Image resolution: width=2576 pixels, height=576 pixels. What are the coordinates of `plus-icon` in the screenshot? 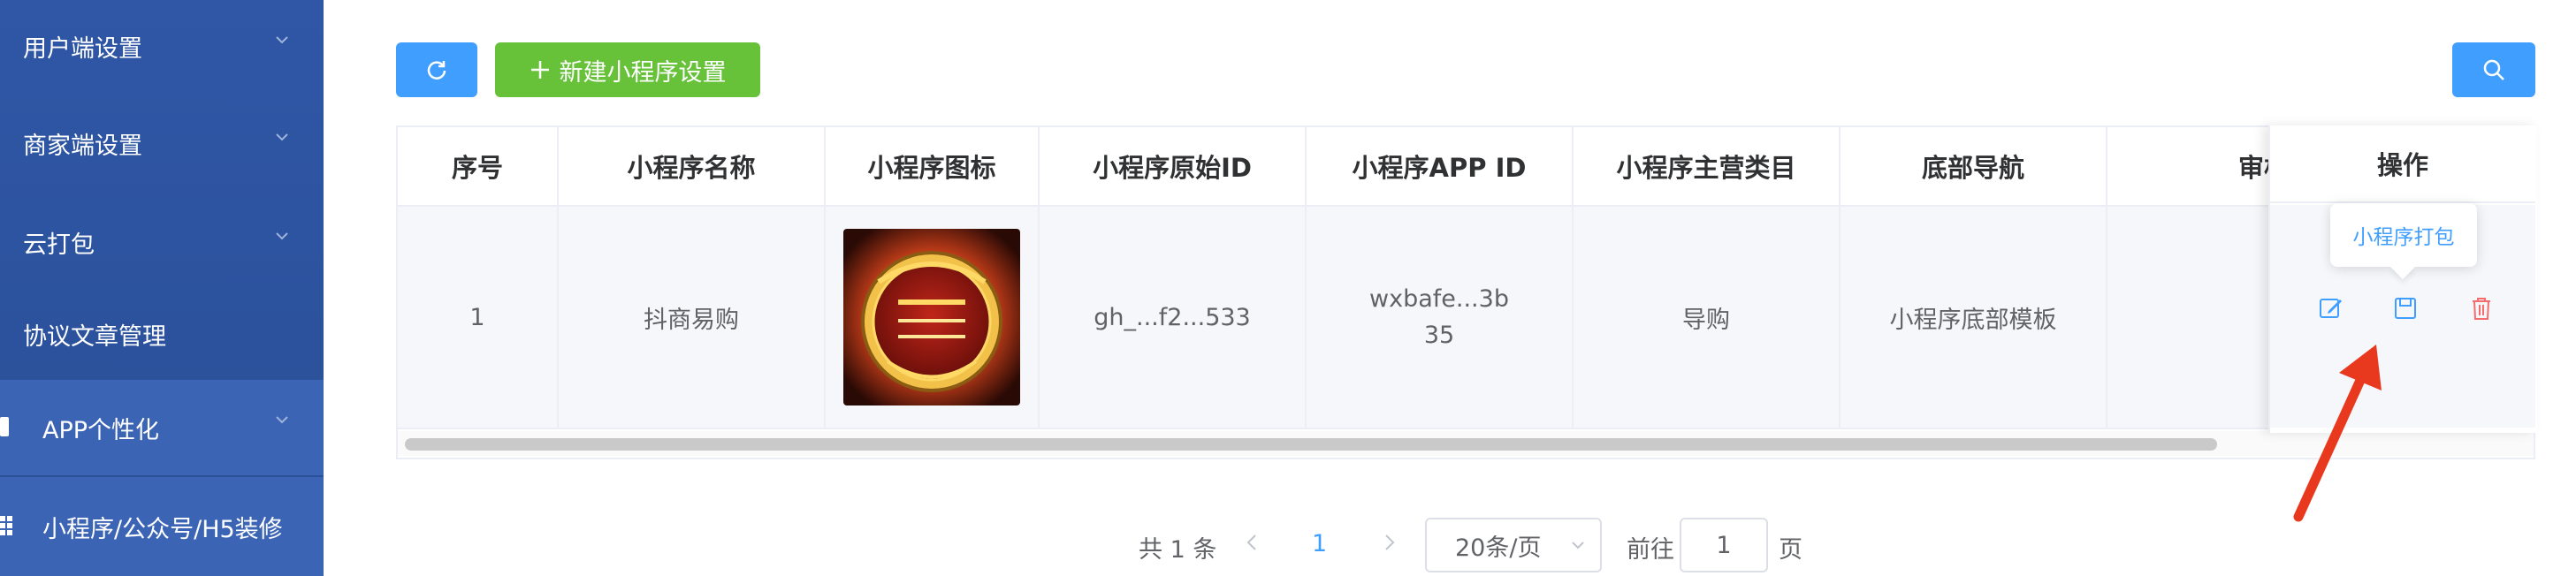 It's located at (539, 70).